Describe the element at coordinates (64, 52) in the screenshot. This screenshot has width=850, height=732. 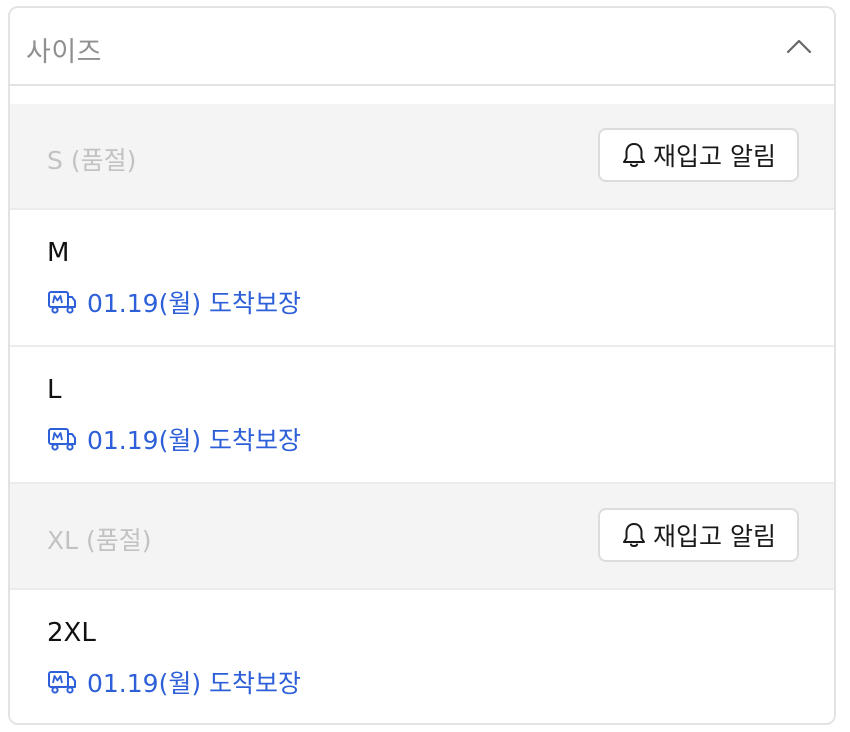
I see `size-selector-title: 사이즈` at that location.